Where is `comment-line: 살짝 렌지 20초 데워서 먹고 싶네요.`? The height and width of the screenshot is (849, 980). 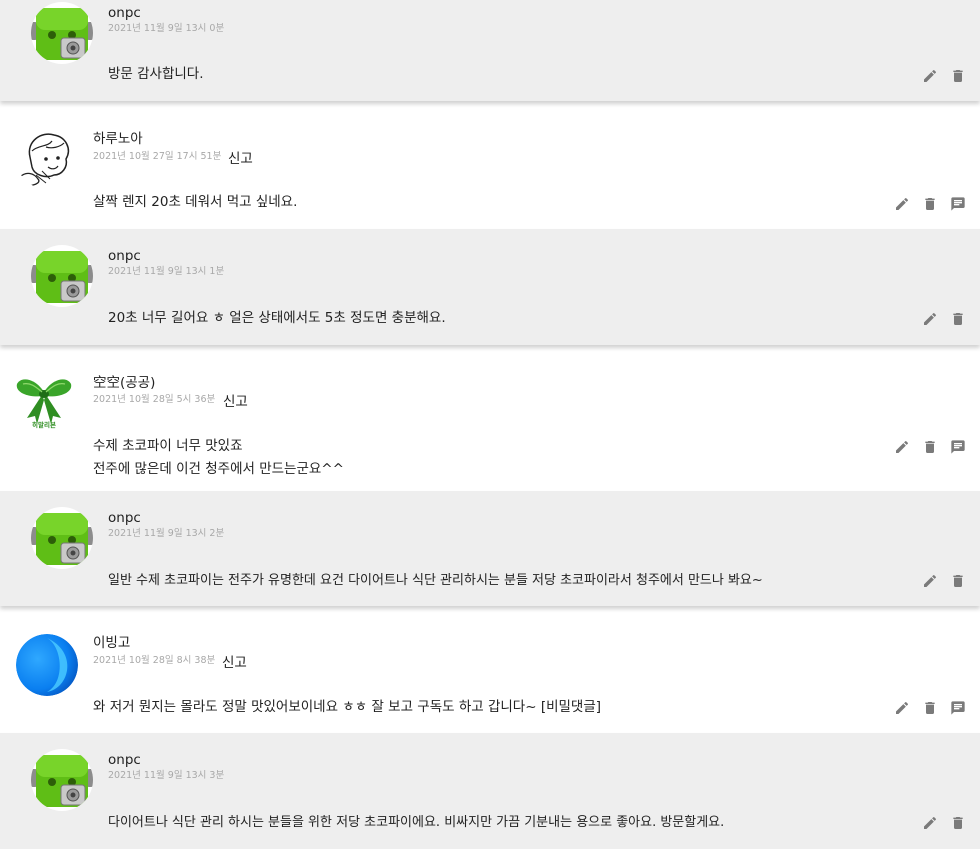 comment-line: 살짝 렌지 20초 데워서 먹고 싶네요. is located at coordinates (195, 202).